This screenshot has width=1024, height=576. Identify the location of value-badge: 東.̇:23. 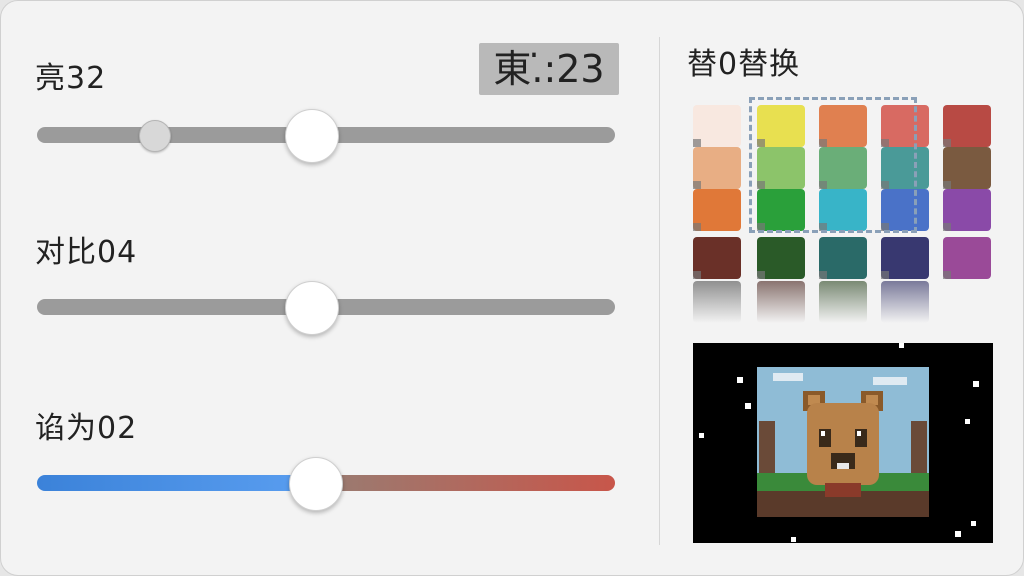
(549, 69).